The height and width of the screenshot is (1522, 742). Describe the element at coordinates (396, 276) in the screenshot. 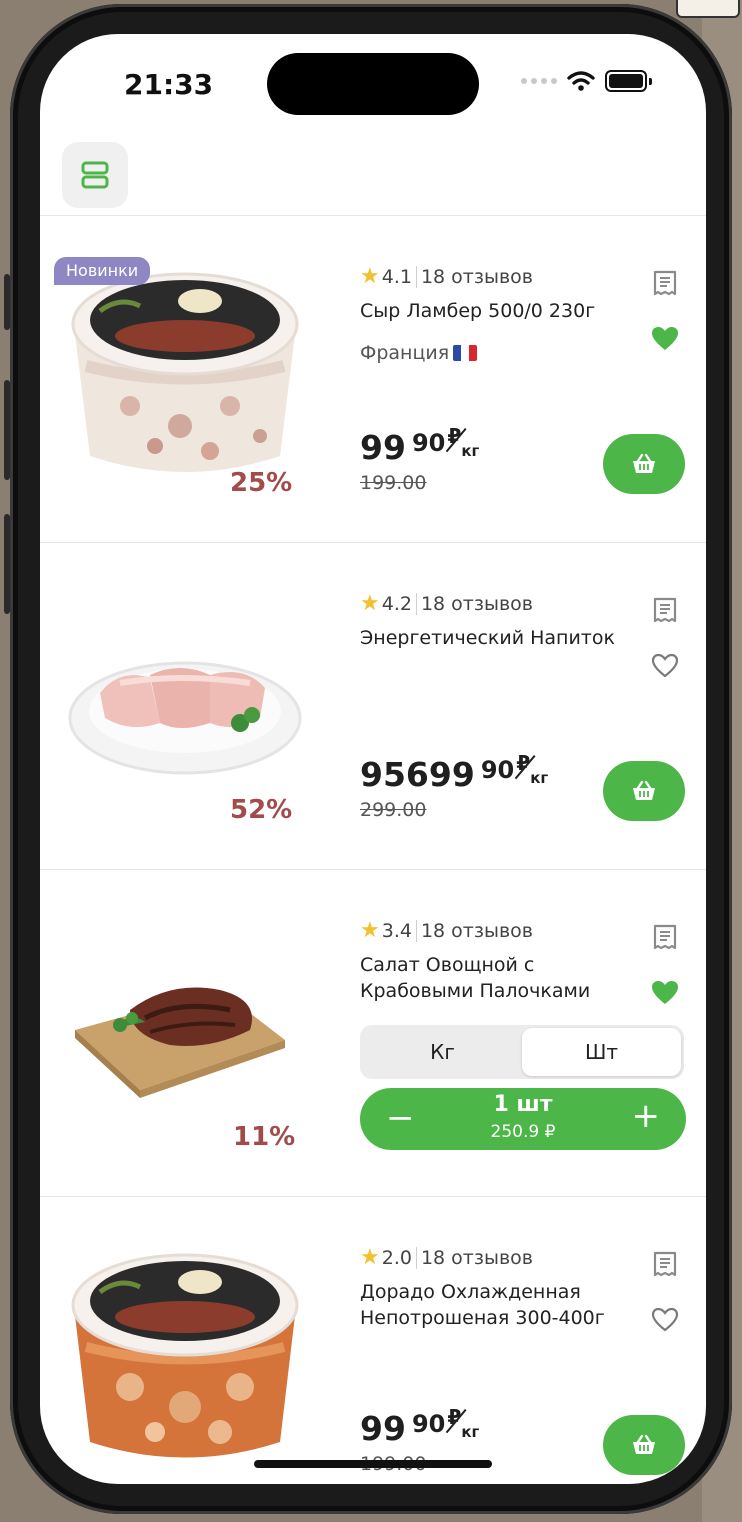

I see `rating-value: 4.1` at that location.